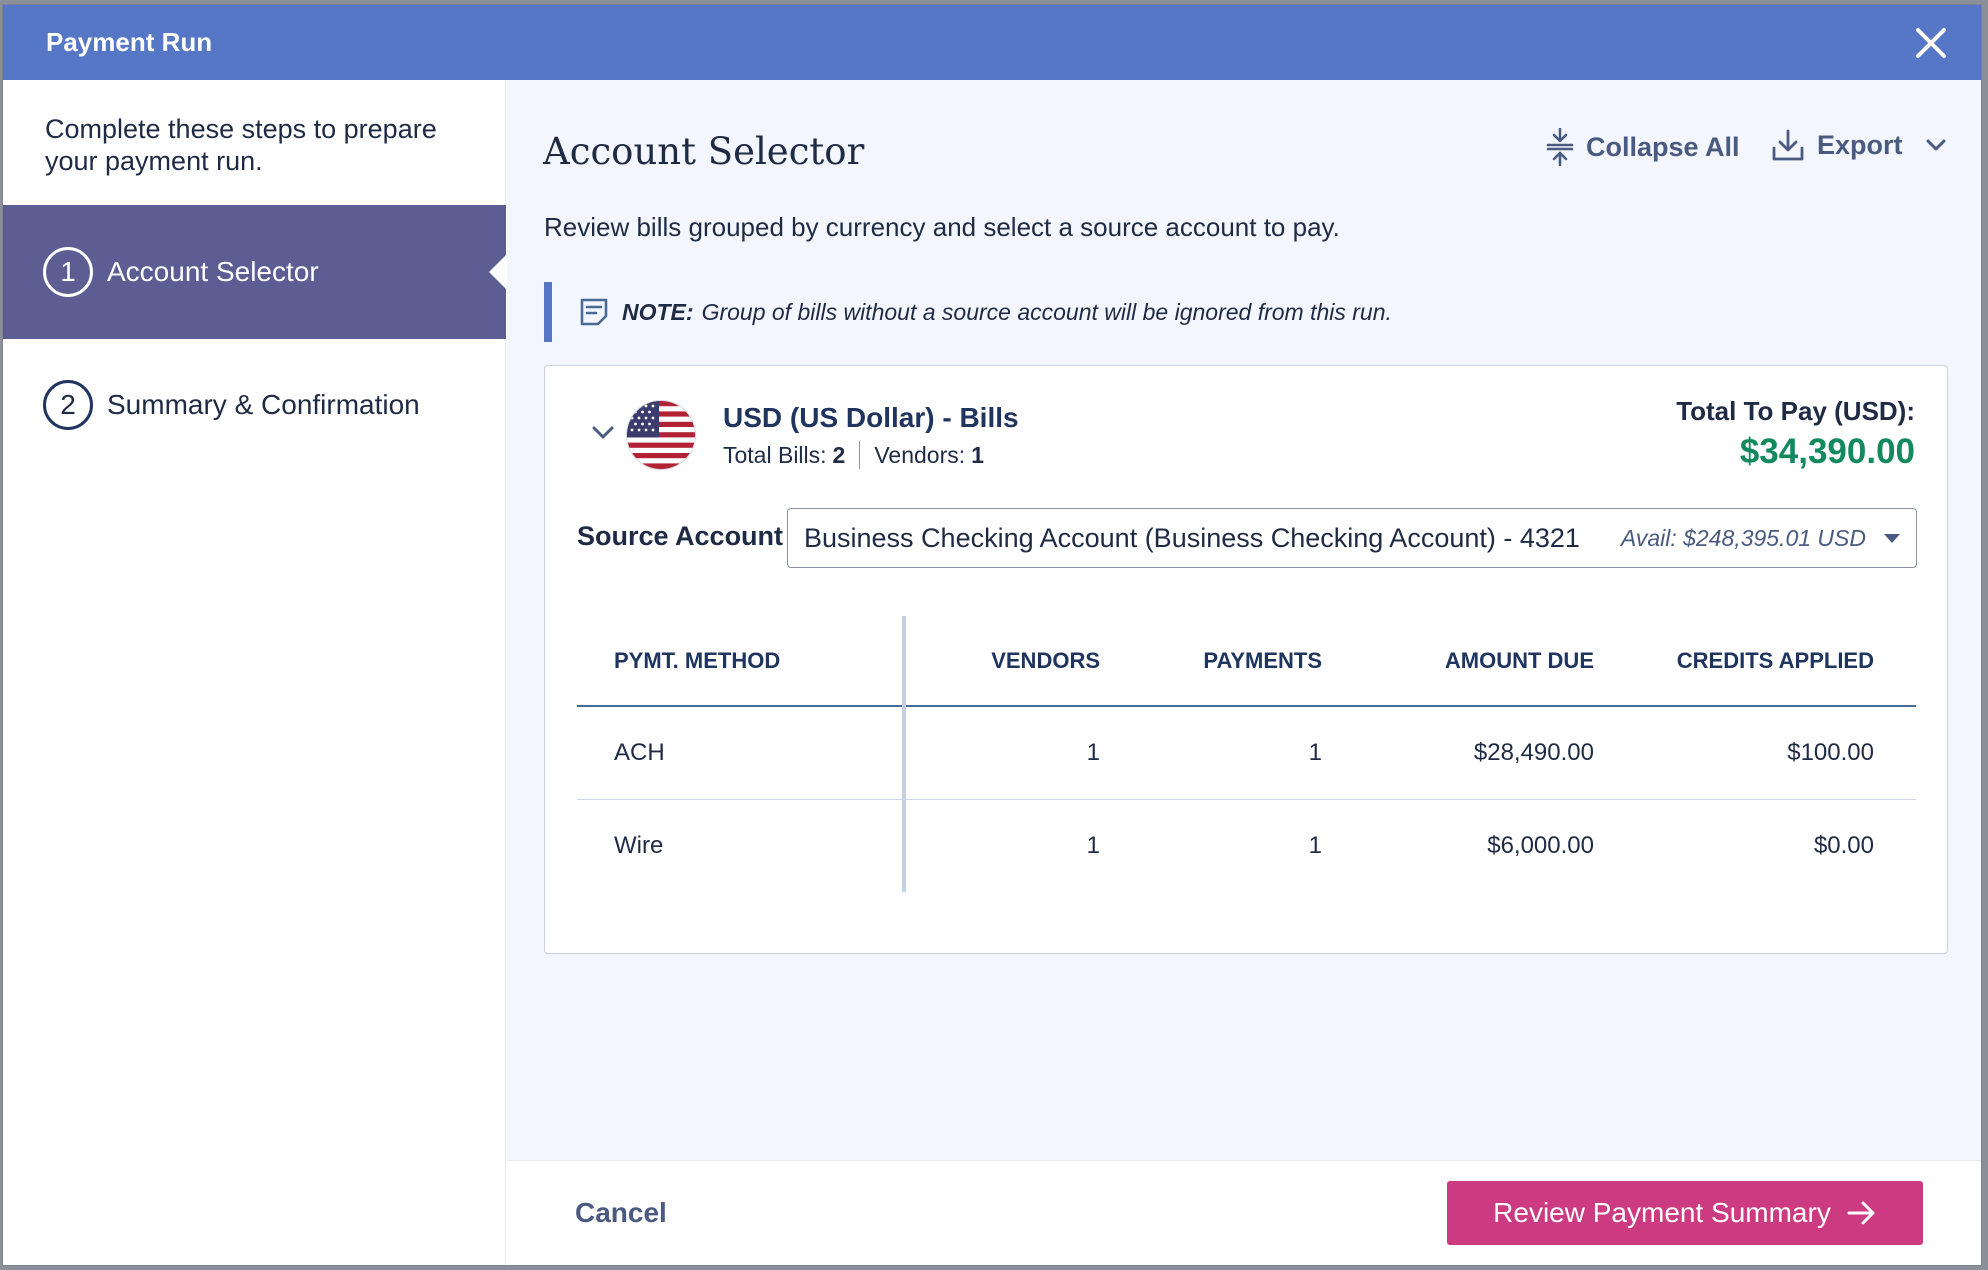 The image size is (1988, 1270). I want to click on step-label: Account Selector, so click(213, 271).